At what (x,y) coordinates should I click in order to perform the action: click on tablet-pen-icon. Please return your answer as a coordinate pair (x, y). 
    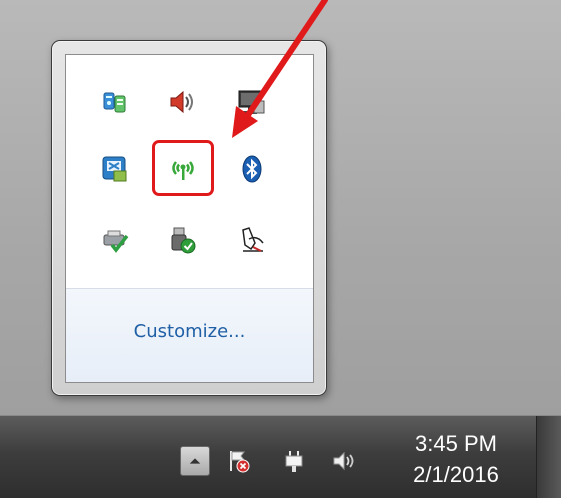
    Looking at the image, I should click on (252, 240).